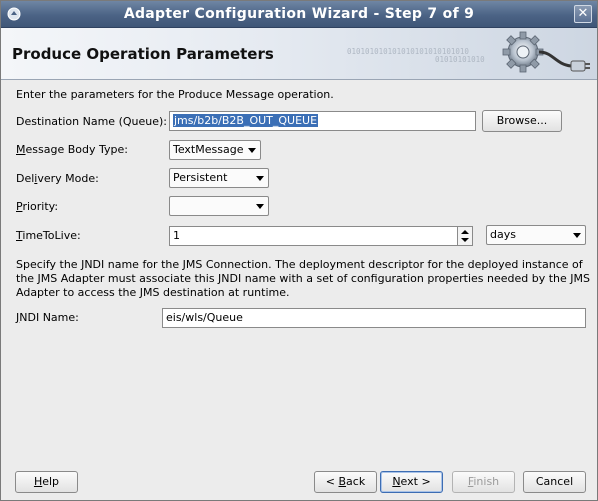 The width and height of the screenshot is (598, 501). What do you see at coordinates (40, 206) in the screenshot?
I see `label-post: riority:` at bounding box center [40, 206].